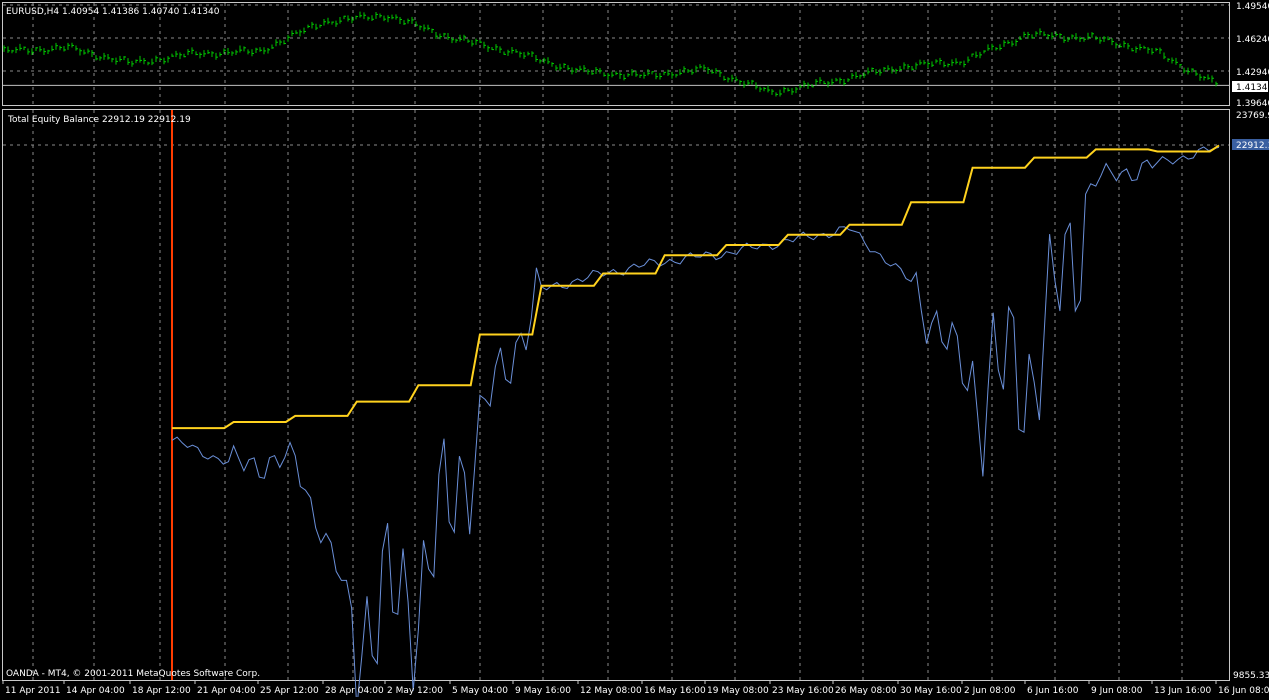 This screenshot has height=700, width=1269. I want to click on price-axis-label: 1.42940, so click(1252, 73).